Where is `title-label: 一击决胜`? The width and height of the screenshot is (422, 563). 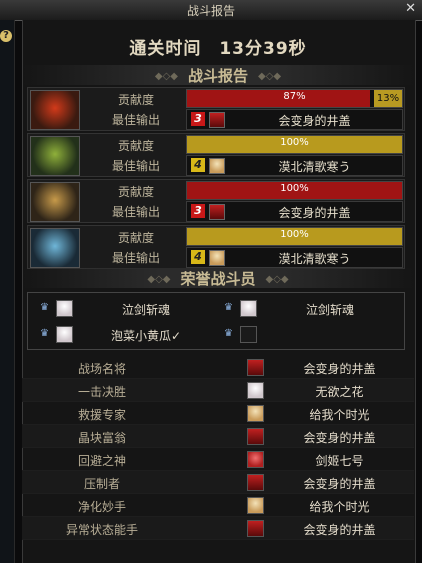 title-label: 一击决胜 is located at coordinates (101, 392).